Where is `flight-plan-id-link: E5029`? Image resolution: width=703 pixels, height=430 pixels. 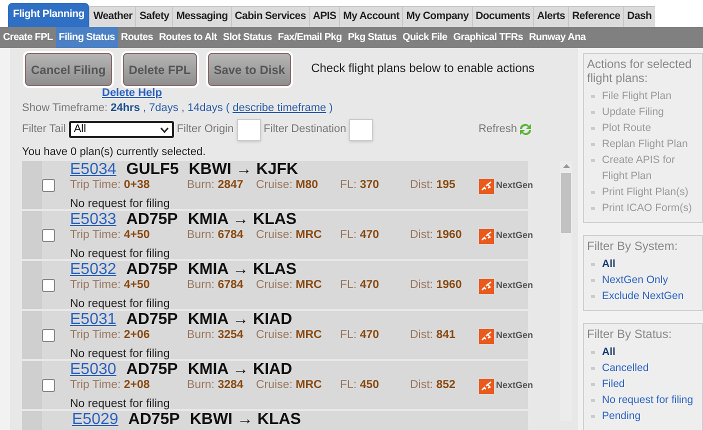 flight-plan-id-link: E5029 is located at coordinates (95, 420).